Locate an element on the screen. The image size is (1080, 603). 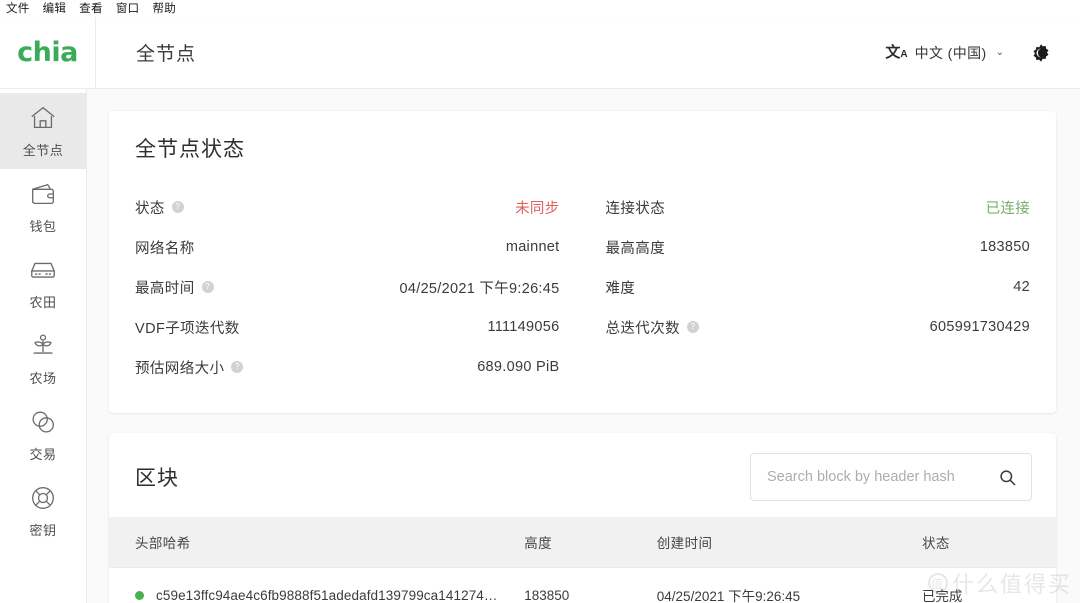
help-icon-total-iterations is located at coordinates (693, 327).